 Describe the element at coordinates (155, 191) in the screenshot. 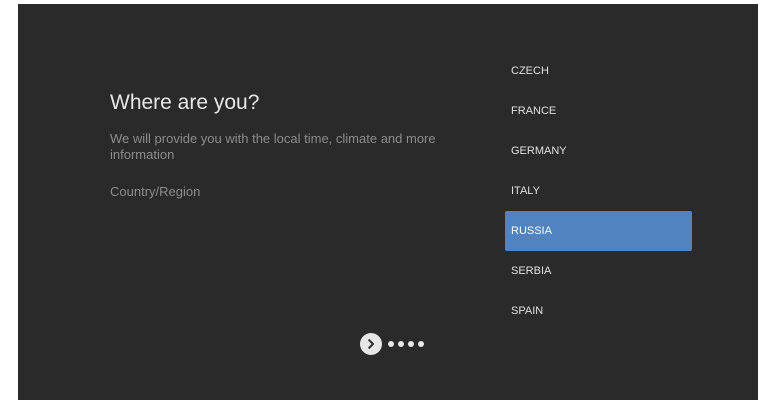

I see `country-region-label: Country/Region` at that location.